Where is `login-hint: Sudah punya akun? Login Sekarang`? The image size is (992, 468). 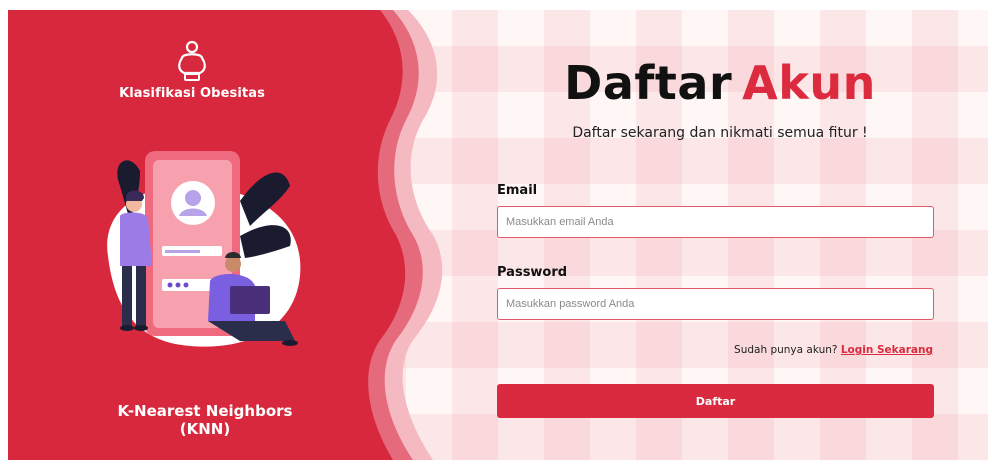 login-hint: Sudah punya akun? Login Sekarang is located at coordinates (806, 350).